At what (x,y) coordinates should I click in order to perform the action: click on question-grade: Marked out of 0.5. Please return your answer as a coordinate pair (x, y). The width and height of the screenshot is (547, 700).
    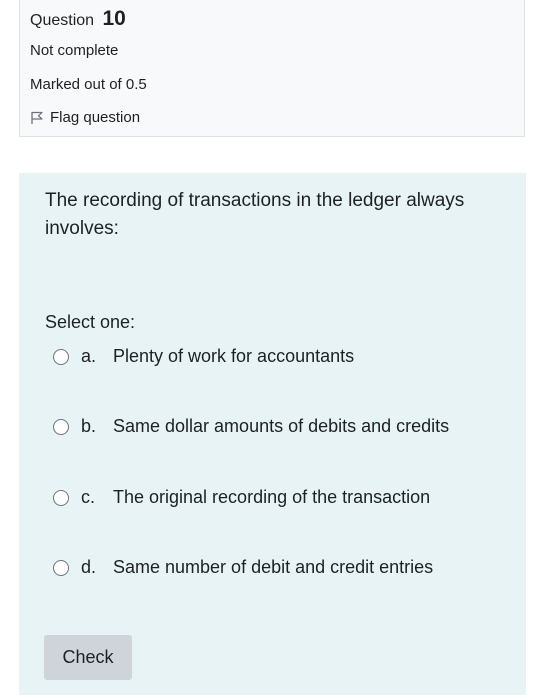
    Looking at the image, I should click on (88, 84).